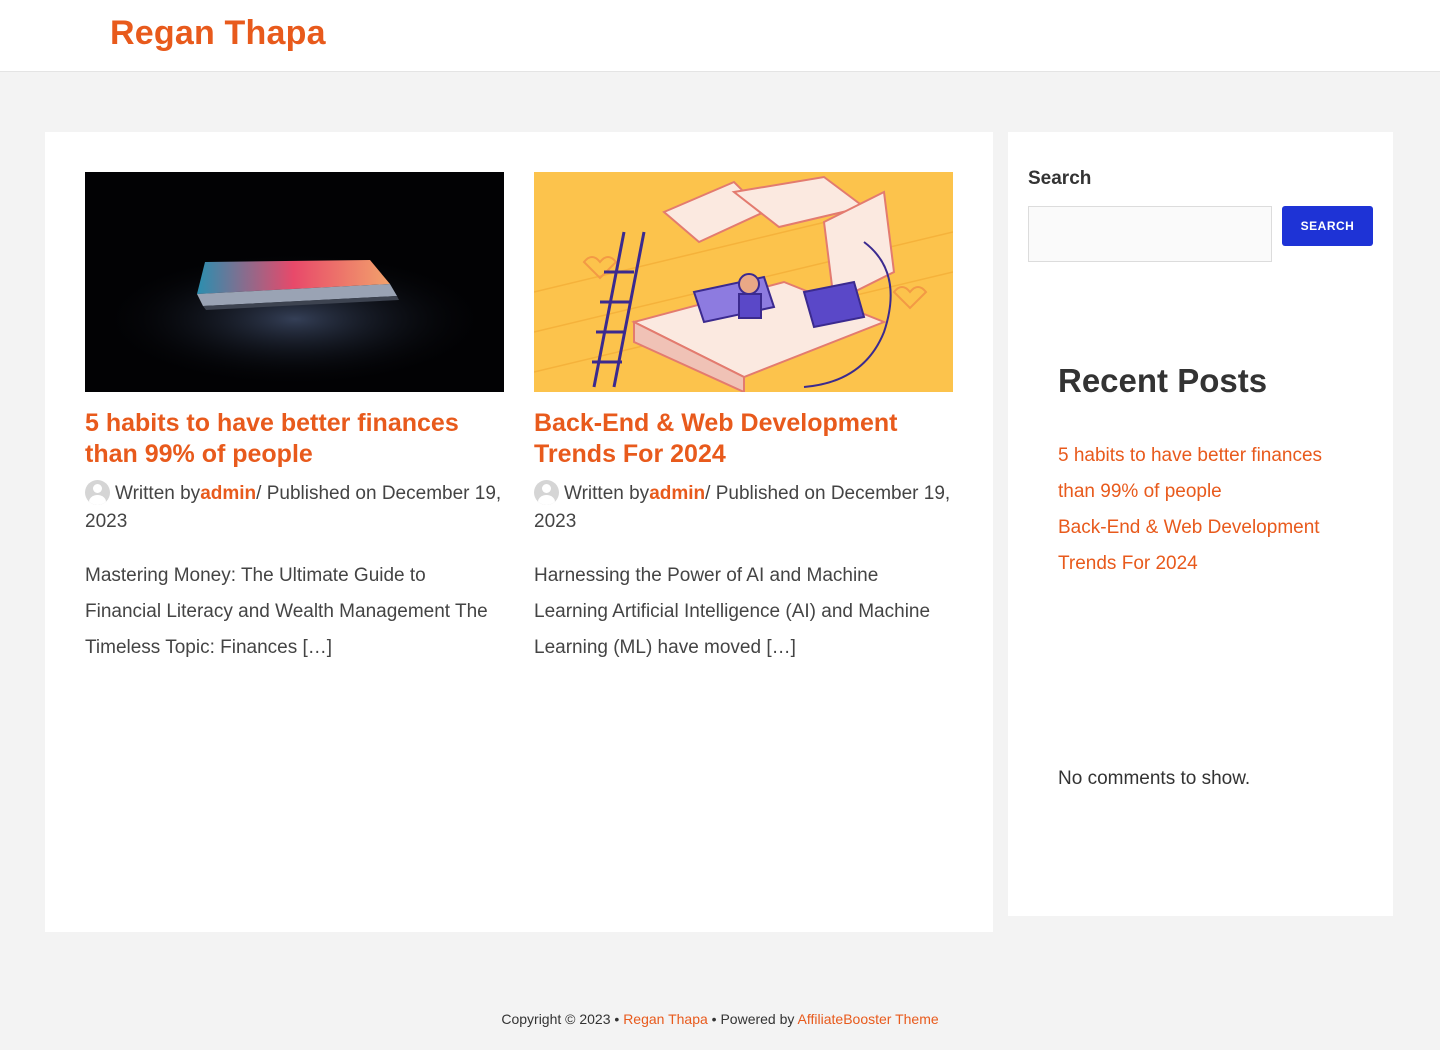 This screenshot has width=1440, height=1050. I want to click on search-input, so click(1150, 234).